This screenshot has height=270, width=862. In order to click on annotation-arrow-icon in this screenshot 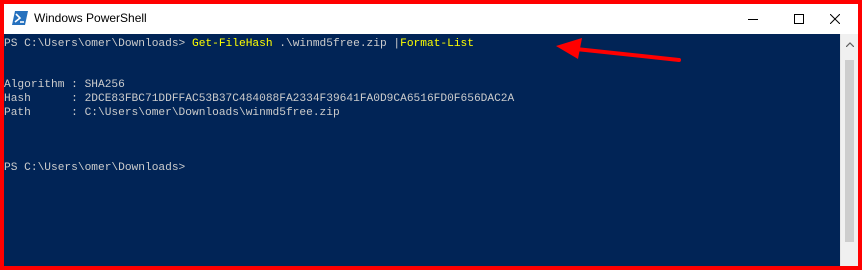, I will do `click(618, 50)`.